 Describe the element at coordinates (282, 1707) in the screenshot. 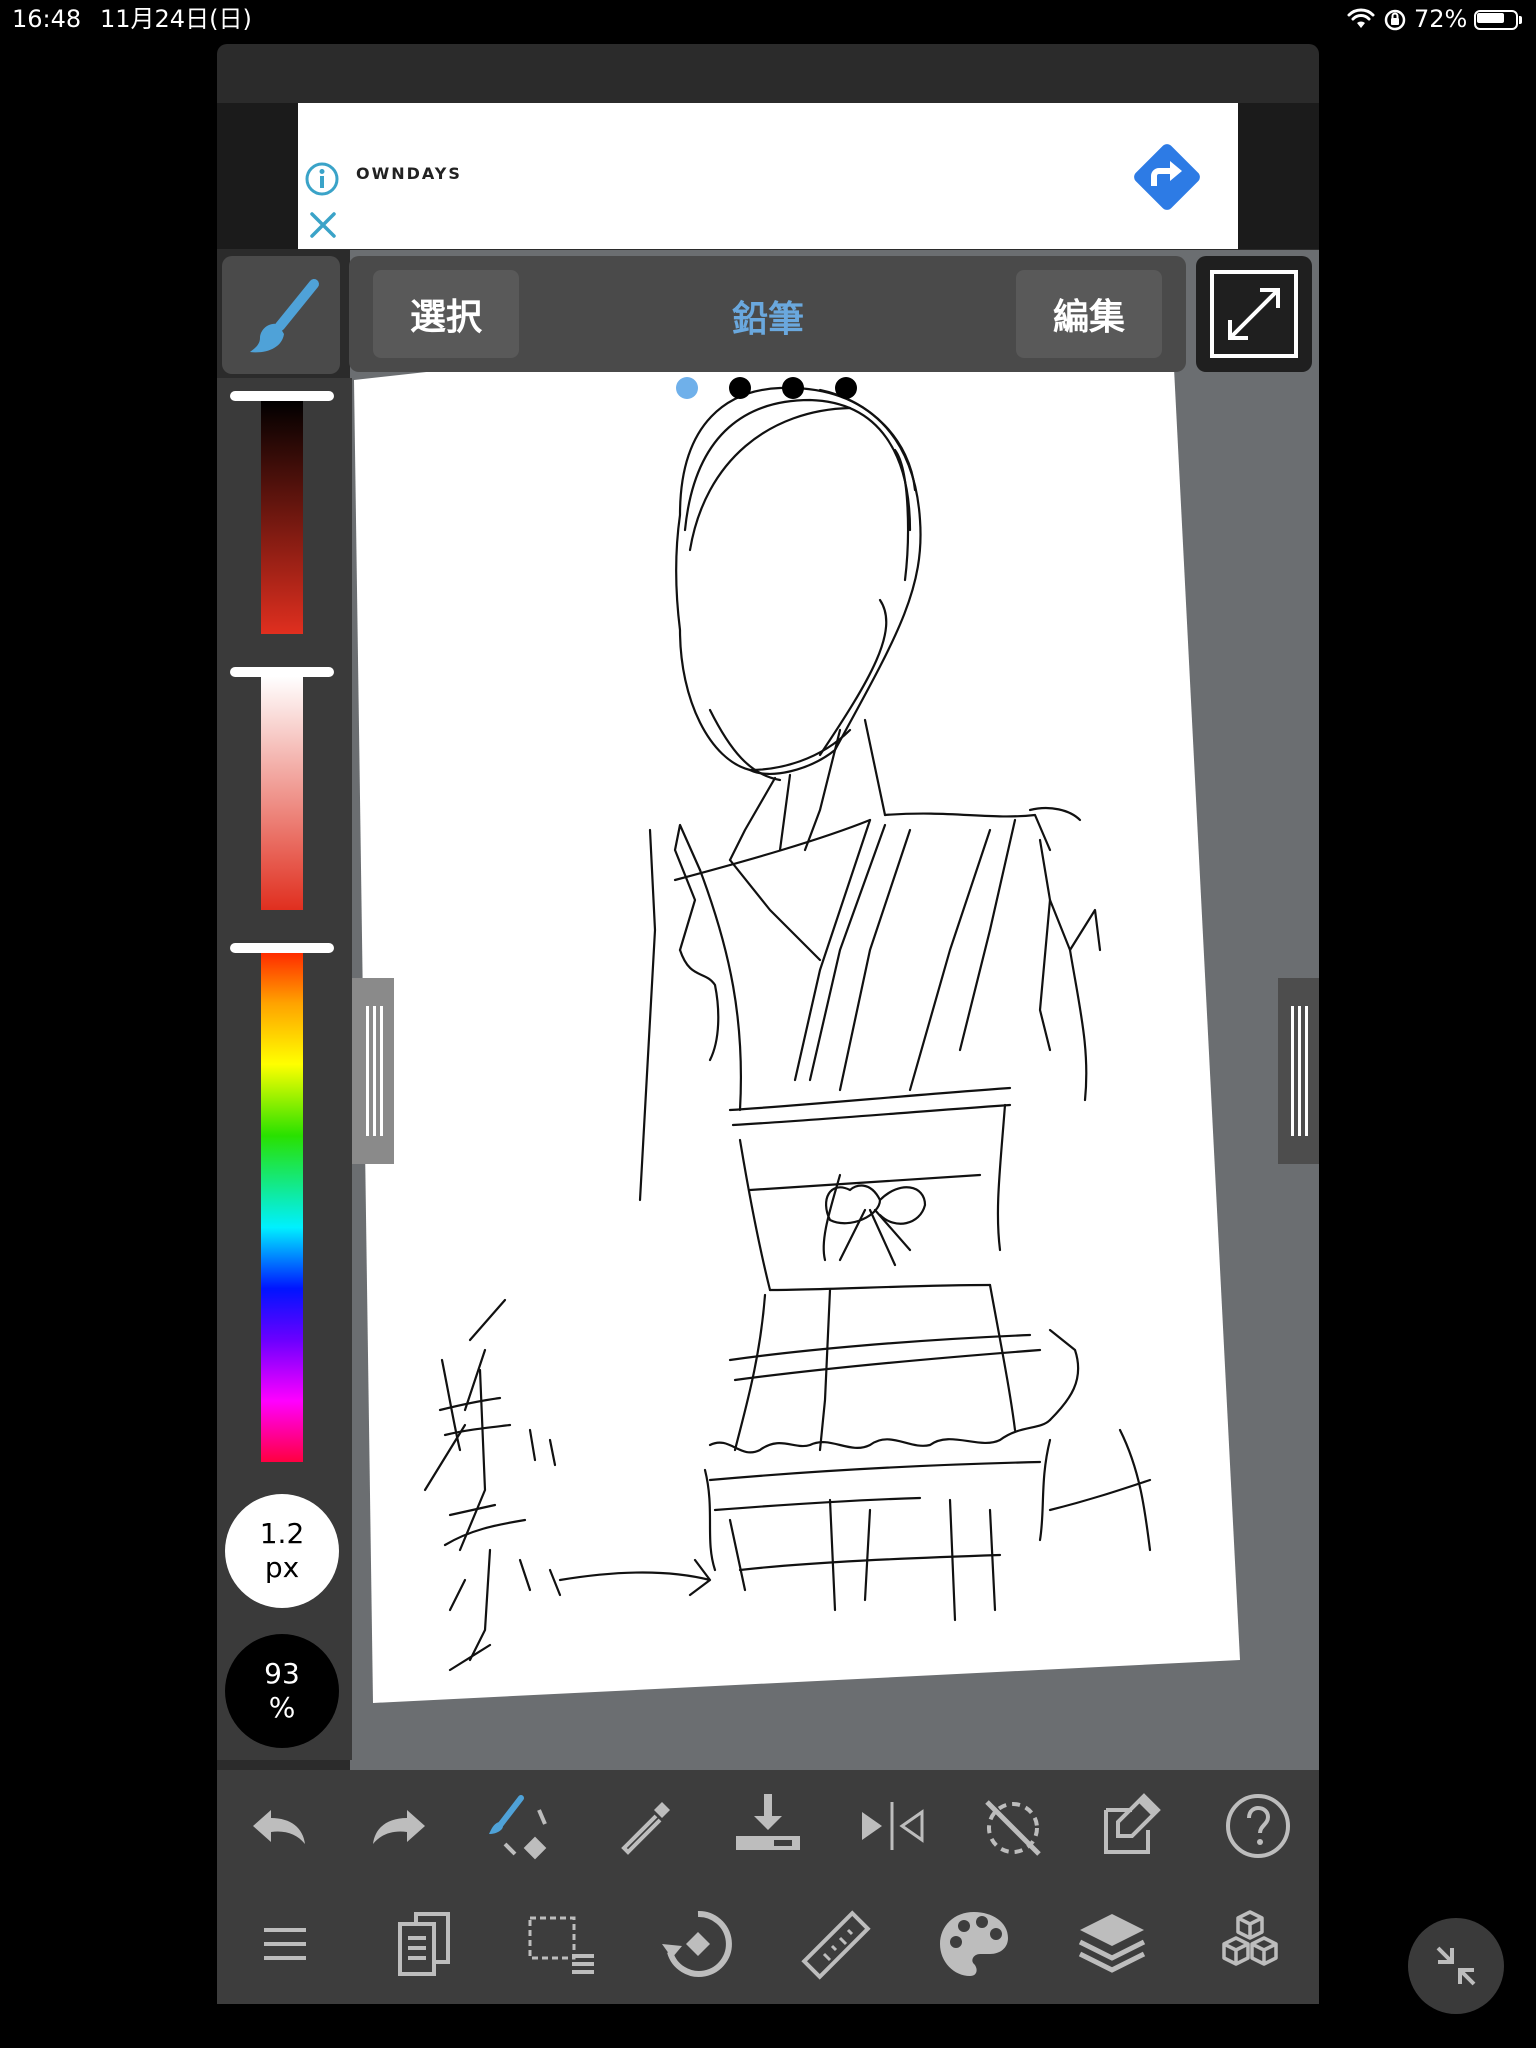

I see `brush-opacity-unit: %` at that location.